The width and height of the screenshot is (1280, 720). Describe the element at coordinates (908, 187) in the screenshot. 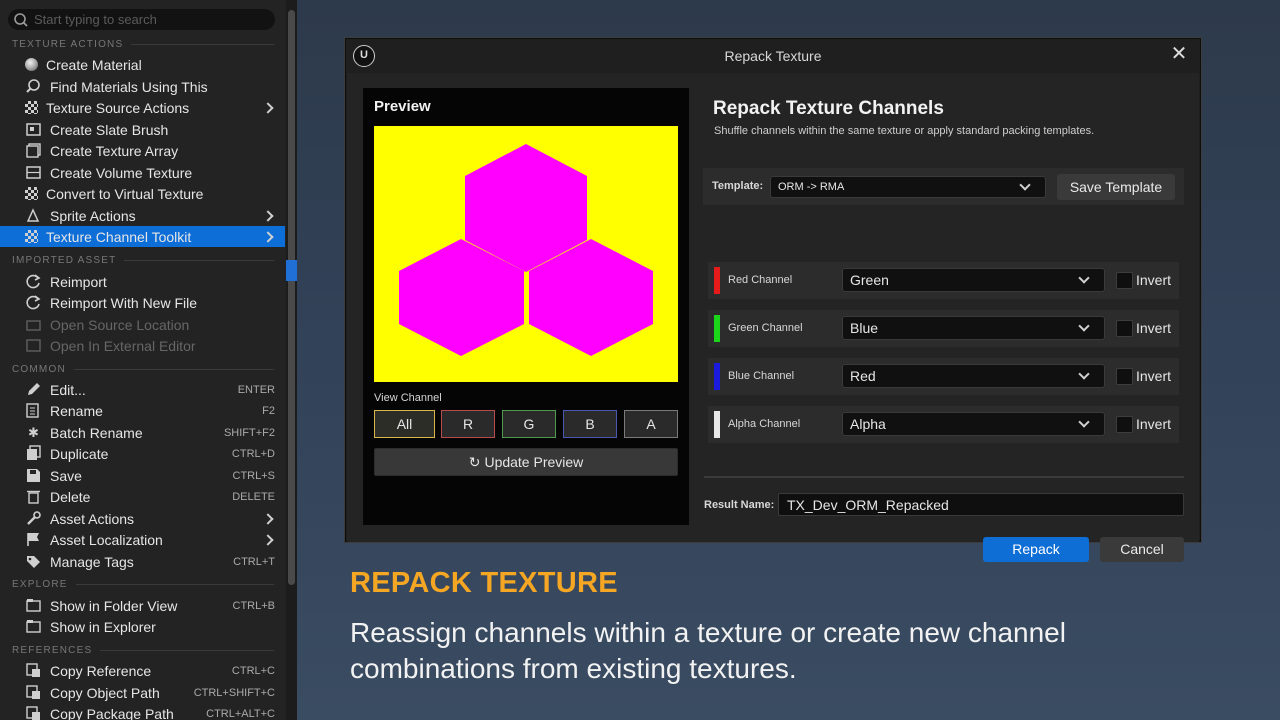

I see `template-dropdown: ORM -> RMA` at that location.